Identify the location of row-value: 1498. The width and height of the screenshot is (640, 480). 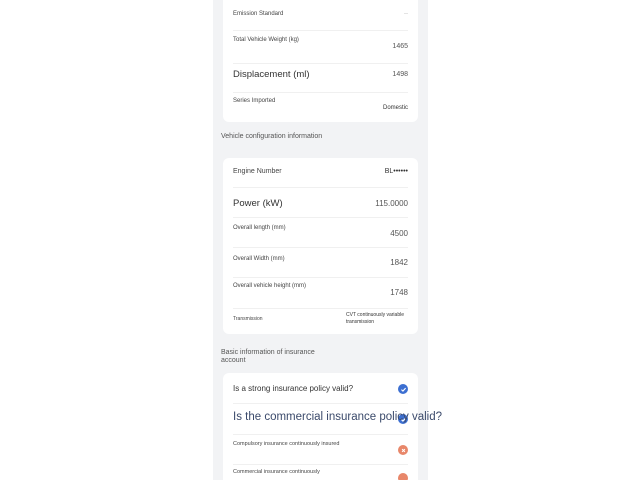
(400, 74).